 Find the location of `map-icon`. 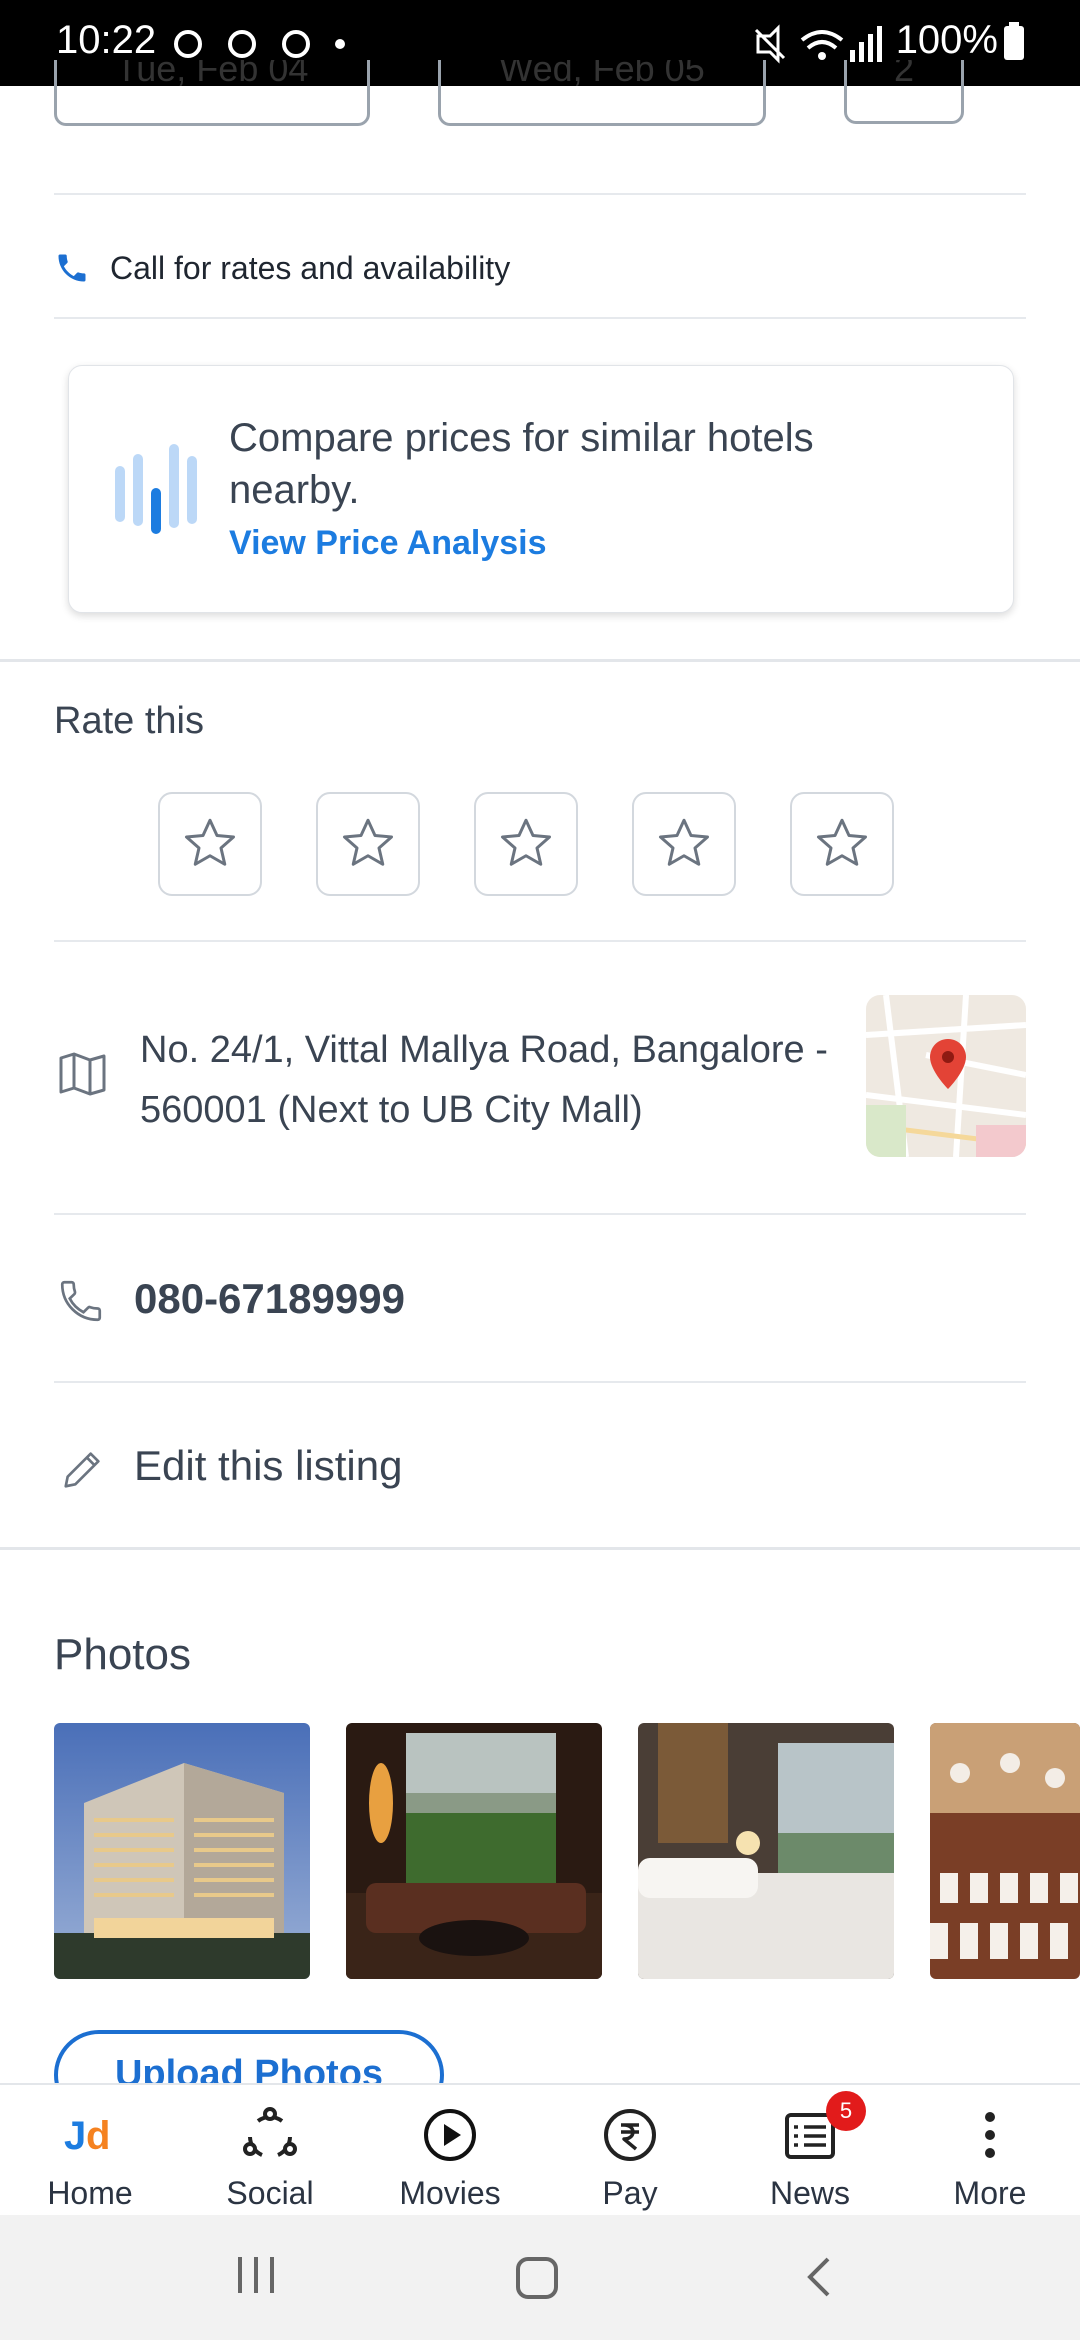

map-icon is located at coordinates (82, 1074).